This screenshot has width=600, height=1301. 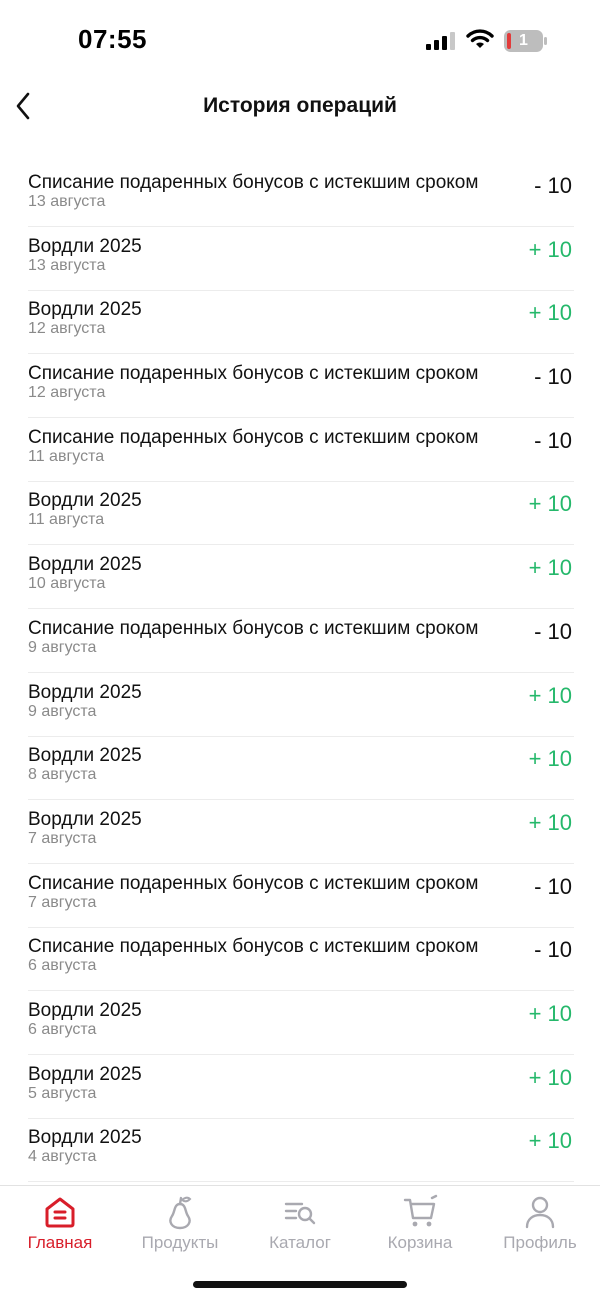 What do you see at coordinates (301, 259) in the screenshot?
I see `operation-row: Вордли 2025 13 августа + 10` at bounding box center [301, 259].